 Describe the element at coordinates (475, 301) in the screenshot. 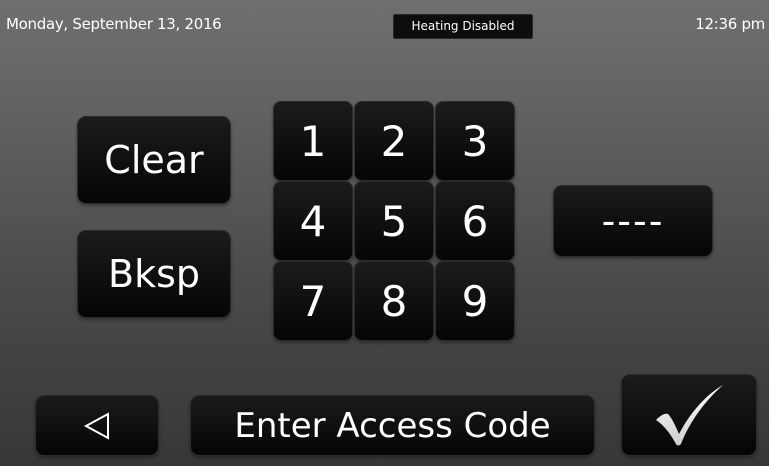

I see `keypad-key-9: 9` at that location.